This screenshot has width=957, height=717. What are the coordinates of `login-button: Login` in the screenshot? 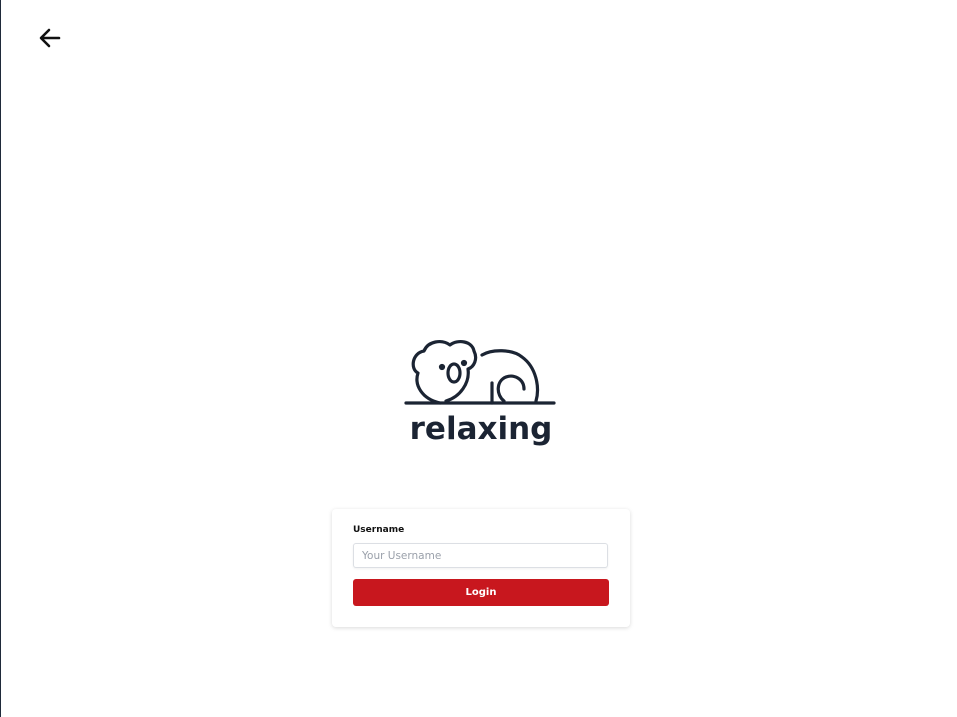 It's located at (481, 592).